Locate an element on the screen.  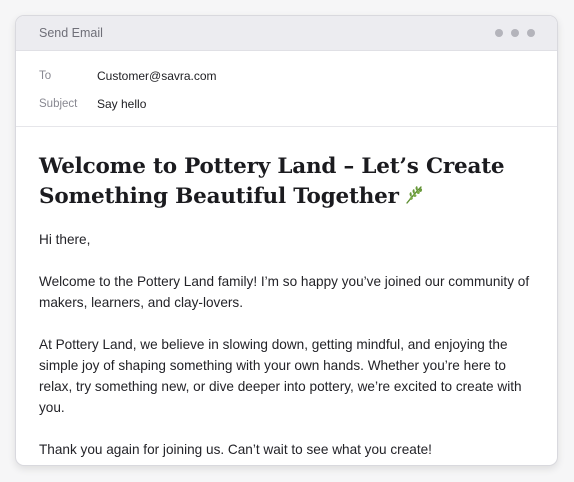
window-menu-dots is located at coordinates (515, 33).